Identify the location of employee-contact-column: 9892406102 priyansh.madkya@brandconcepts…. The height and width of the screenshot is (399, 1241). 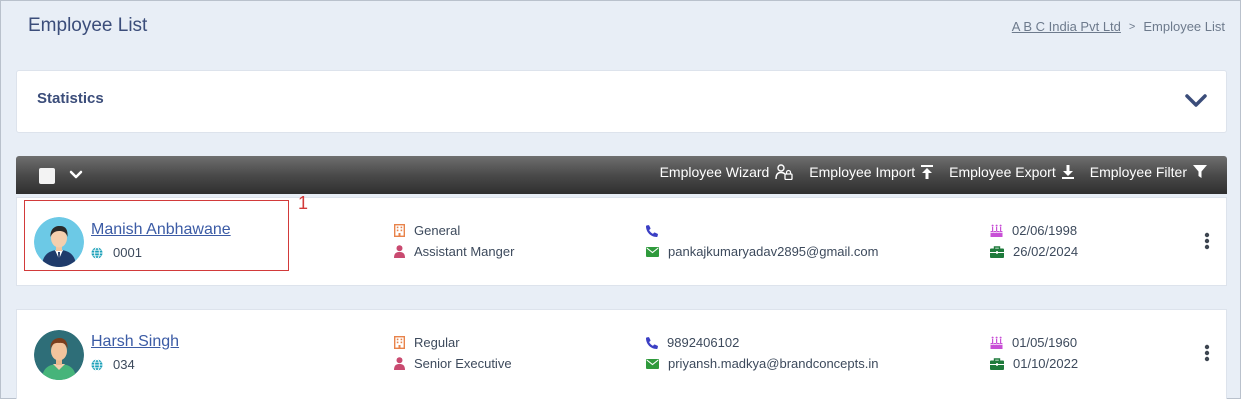
(762, 353).